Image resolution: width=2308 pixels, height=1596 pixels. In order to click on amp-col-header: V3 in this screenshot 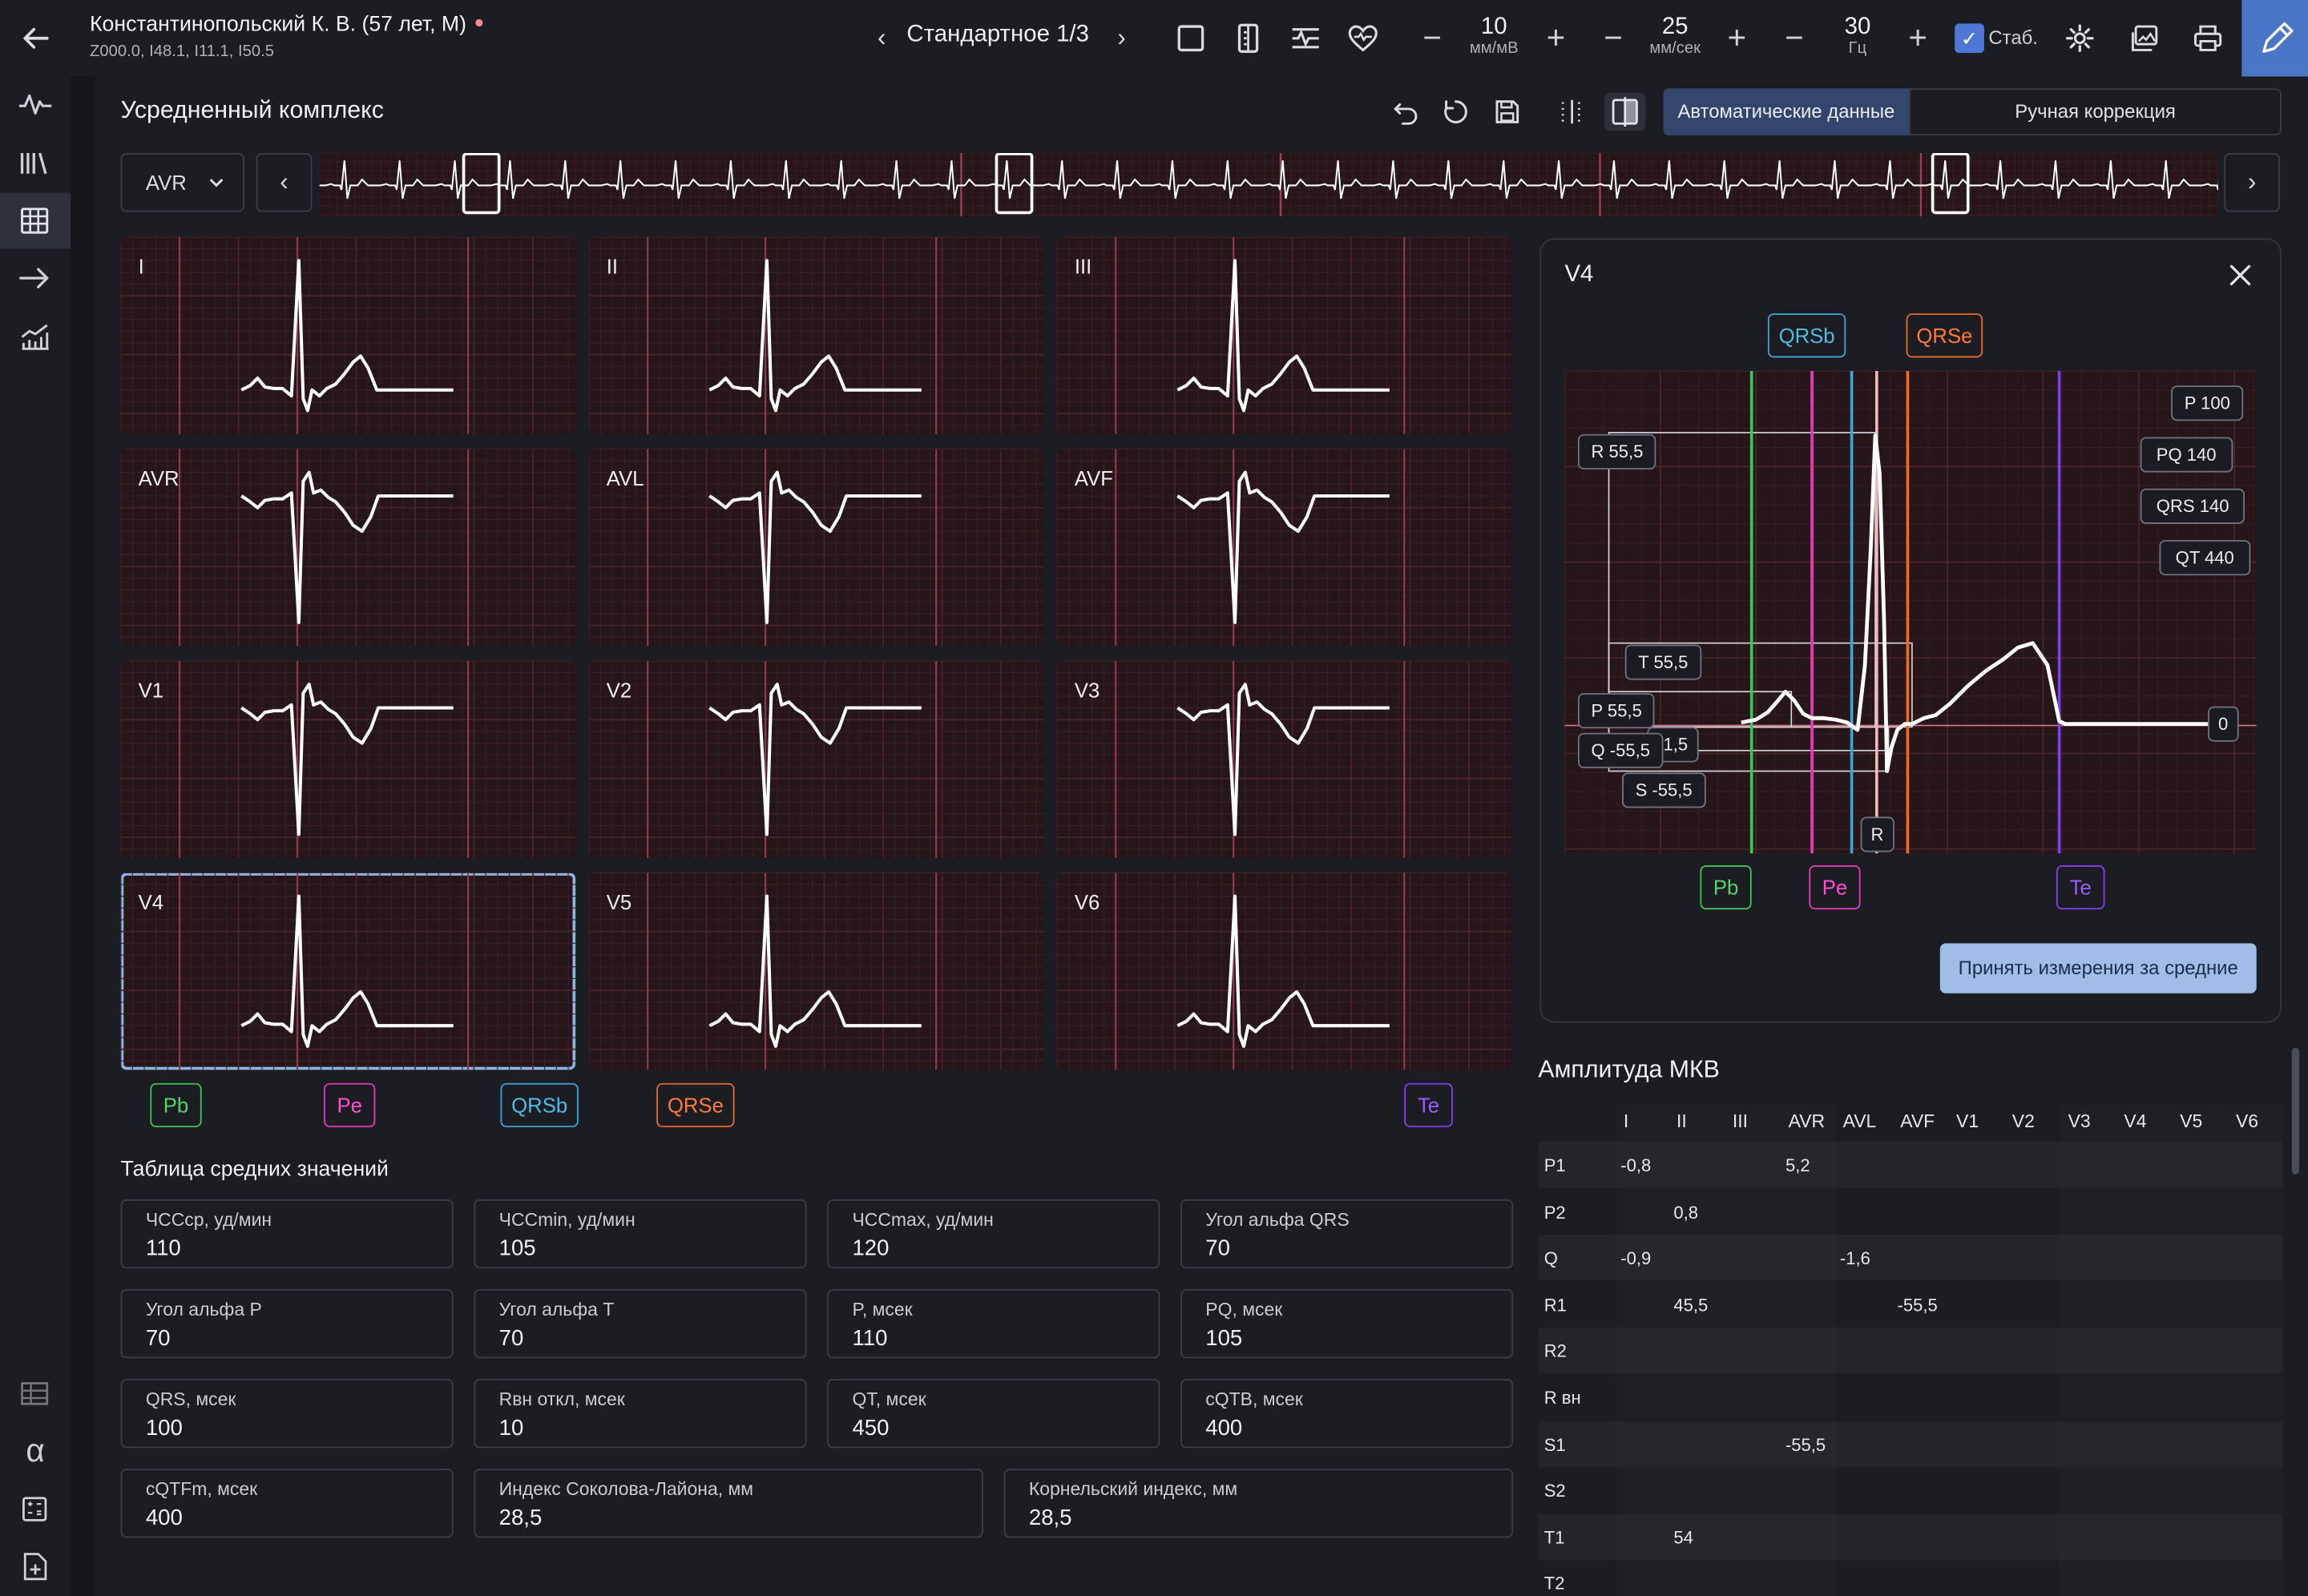, I will do `click(2079, 1121)`.